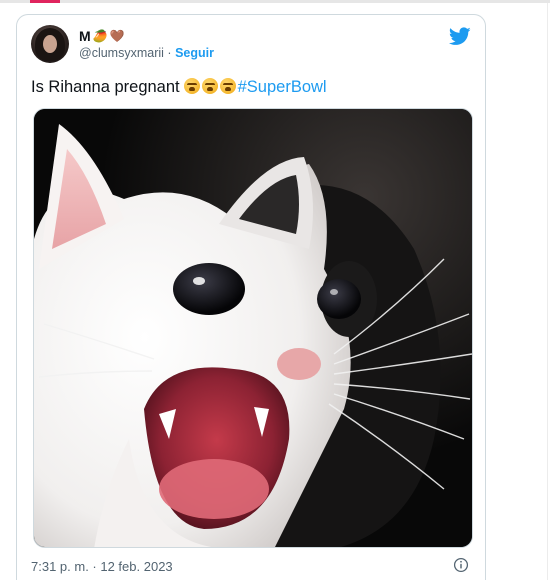  Describe the element at coordinates (146, 36) in the screenshot. I see `name-row: M 🥭 🤎` at that location.